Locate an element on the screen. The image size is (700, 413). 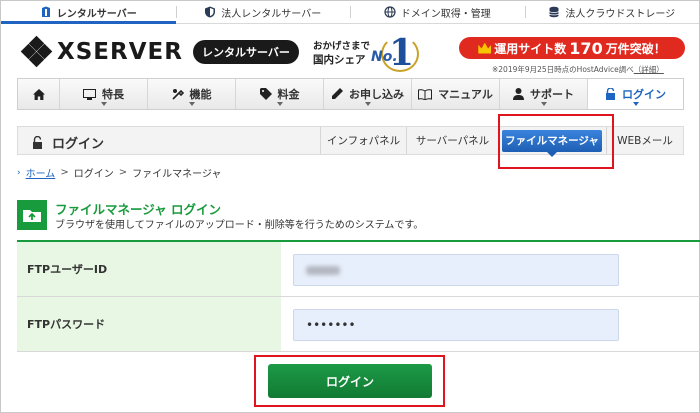
nav-manual: マニュアル is located at coordinates (456, 94).